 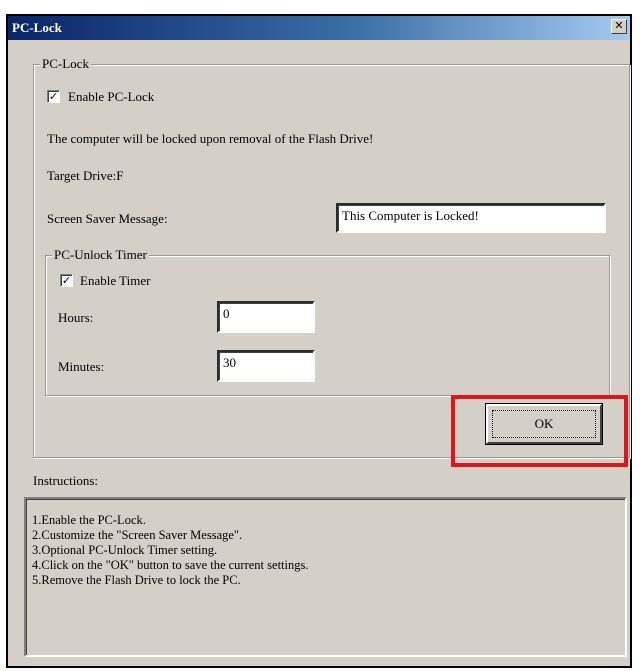 What do you see at coordinates (81, 366) in the screenshot?
I see `minutes-label: Minutes:` at bounding box center [81, 366].